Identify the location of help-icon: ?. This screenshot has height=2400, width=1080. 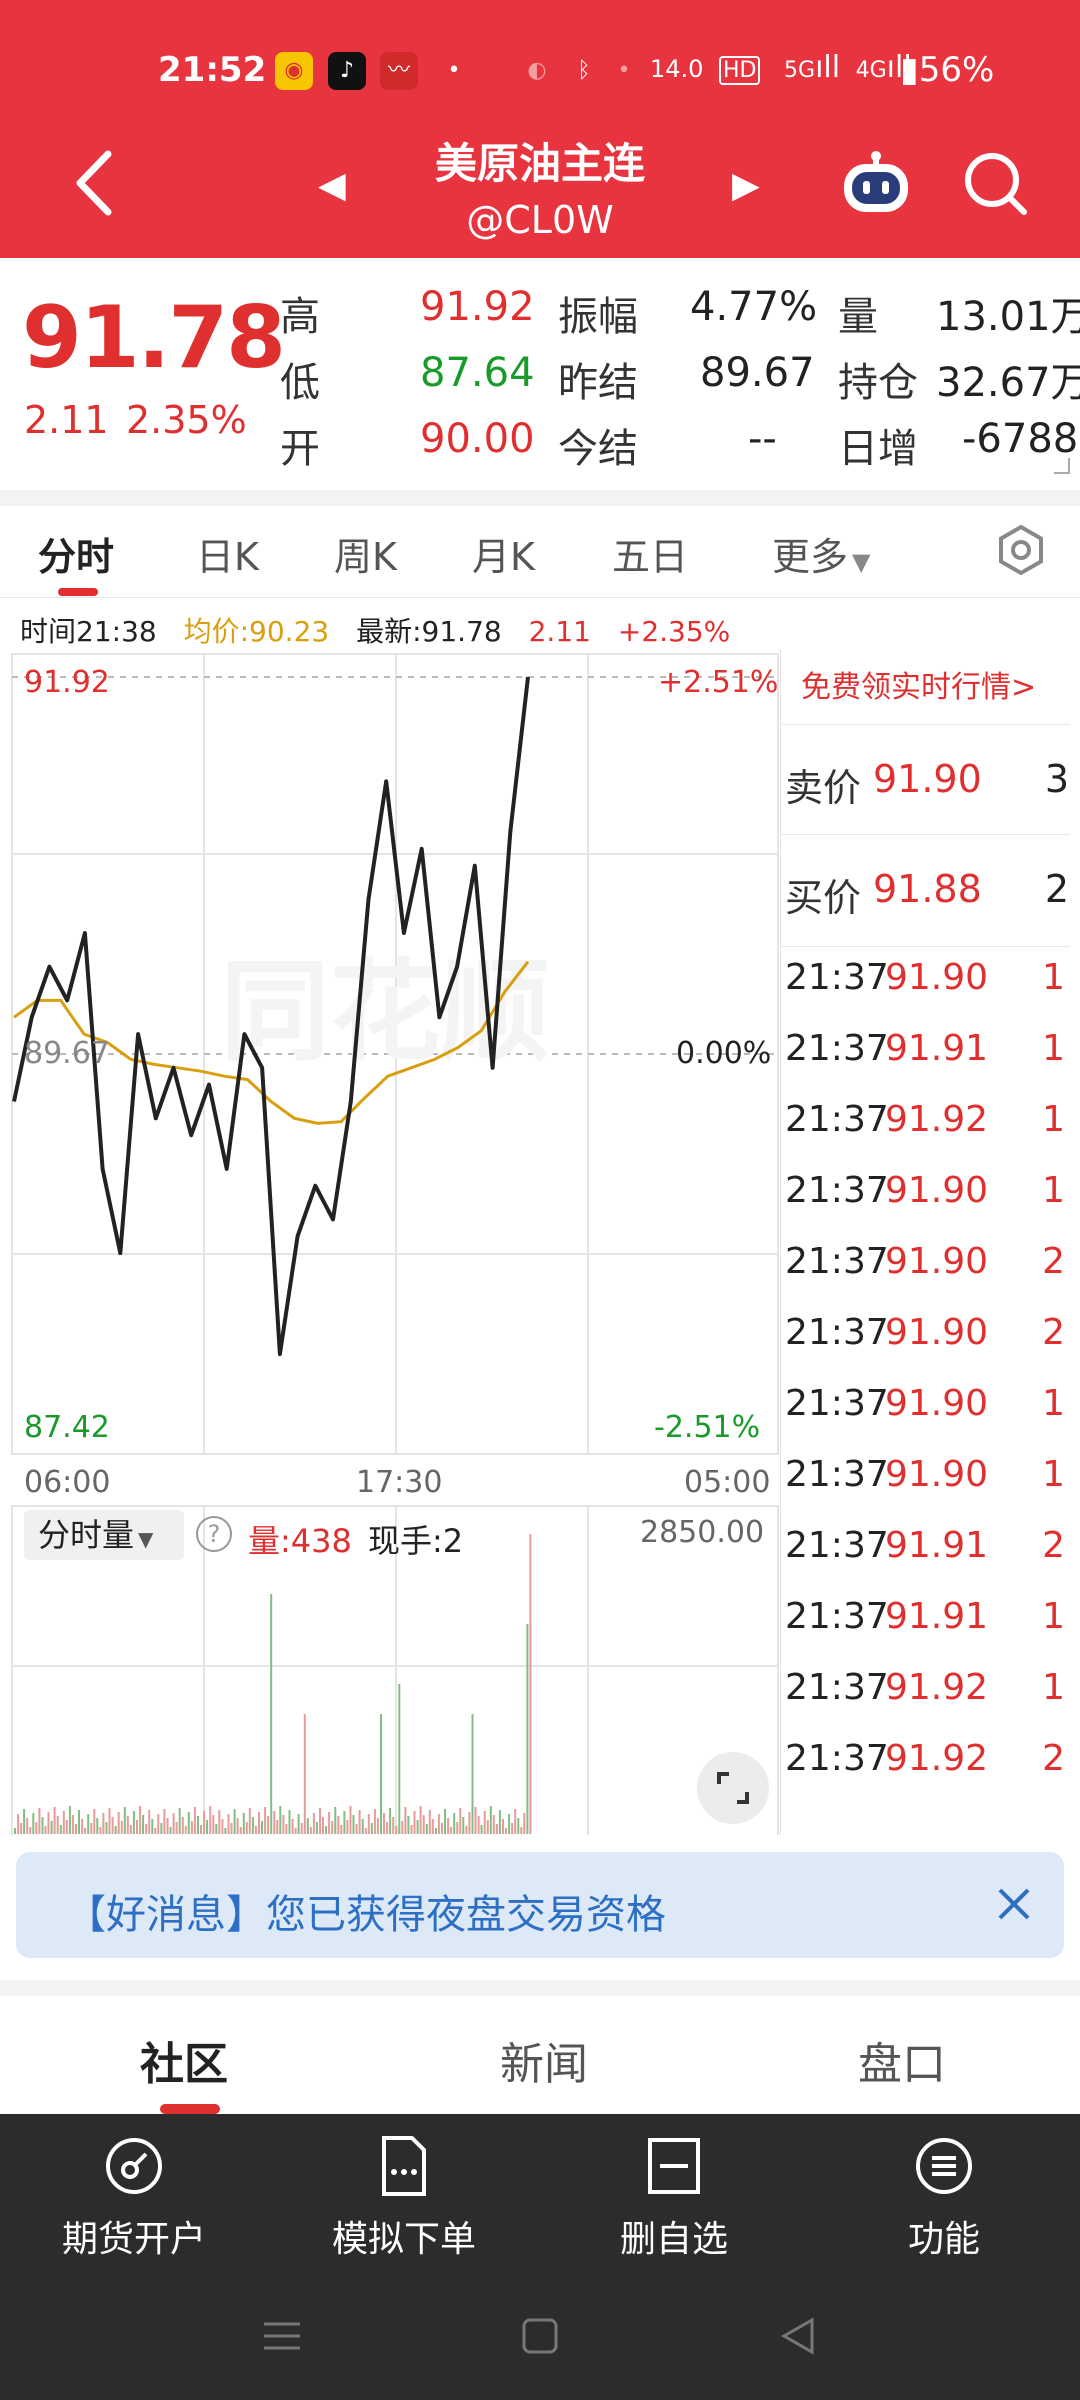
(214, 1534).